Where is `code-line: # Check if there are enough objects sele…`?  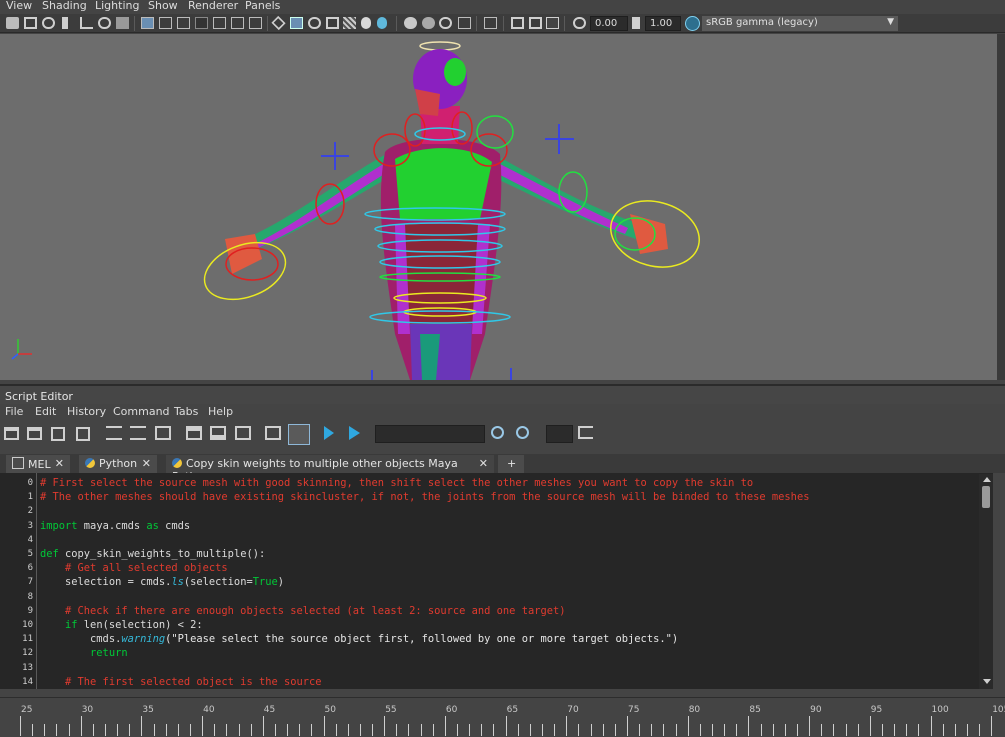 code-line: # Check if there are enough objects sele… is located at coordinates (302, 611).